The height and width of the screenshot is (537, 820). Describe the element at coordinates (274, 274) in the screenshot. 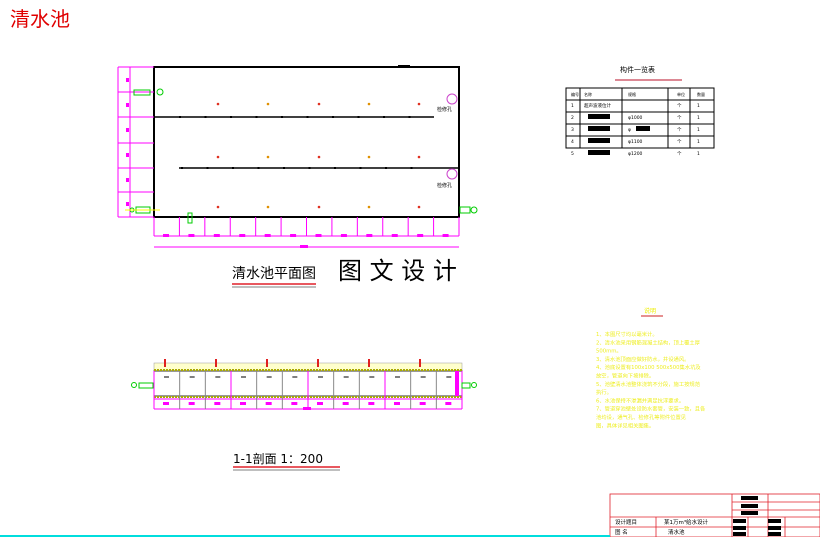

I see `plan-caption: 清水池平面图` at that location.